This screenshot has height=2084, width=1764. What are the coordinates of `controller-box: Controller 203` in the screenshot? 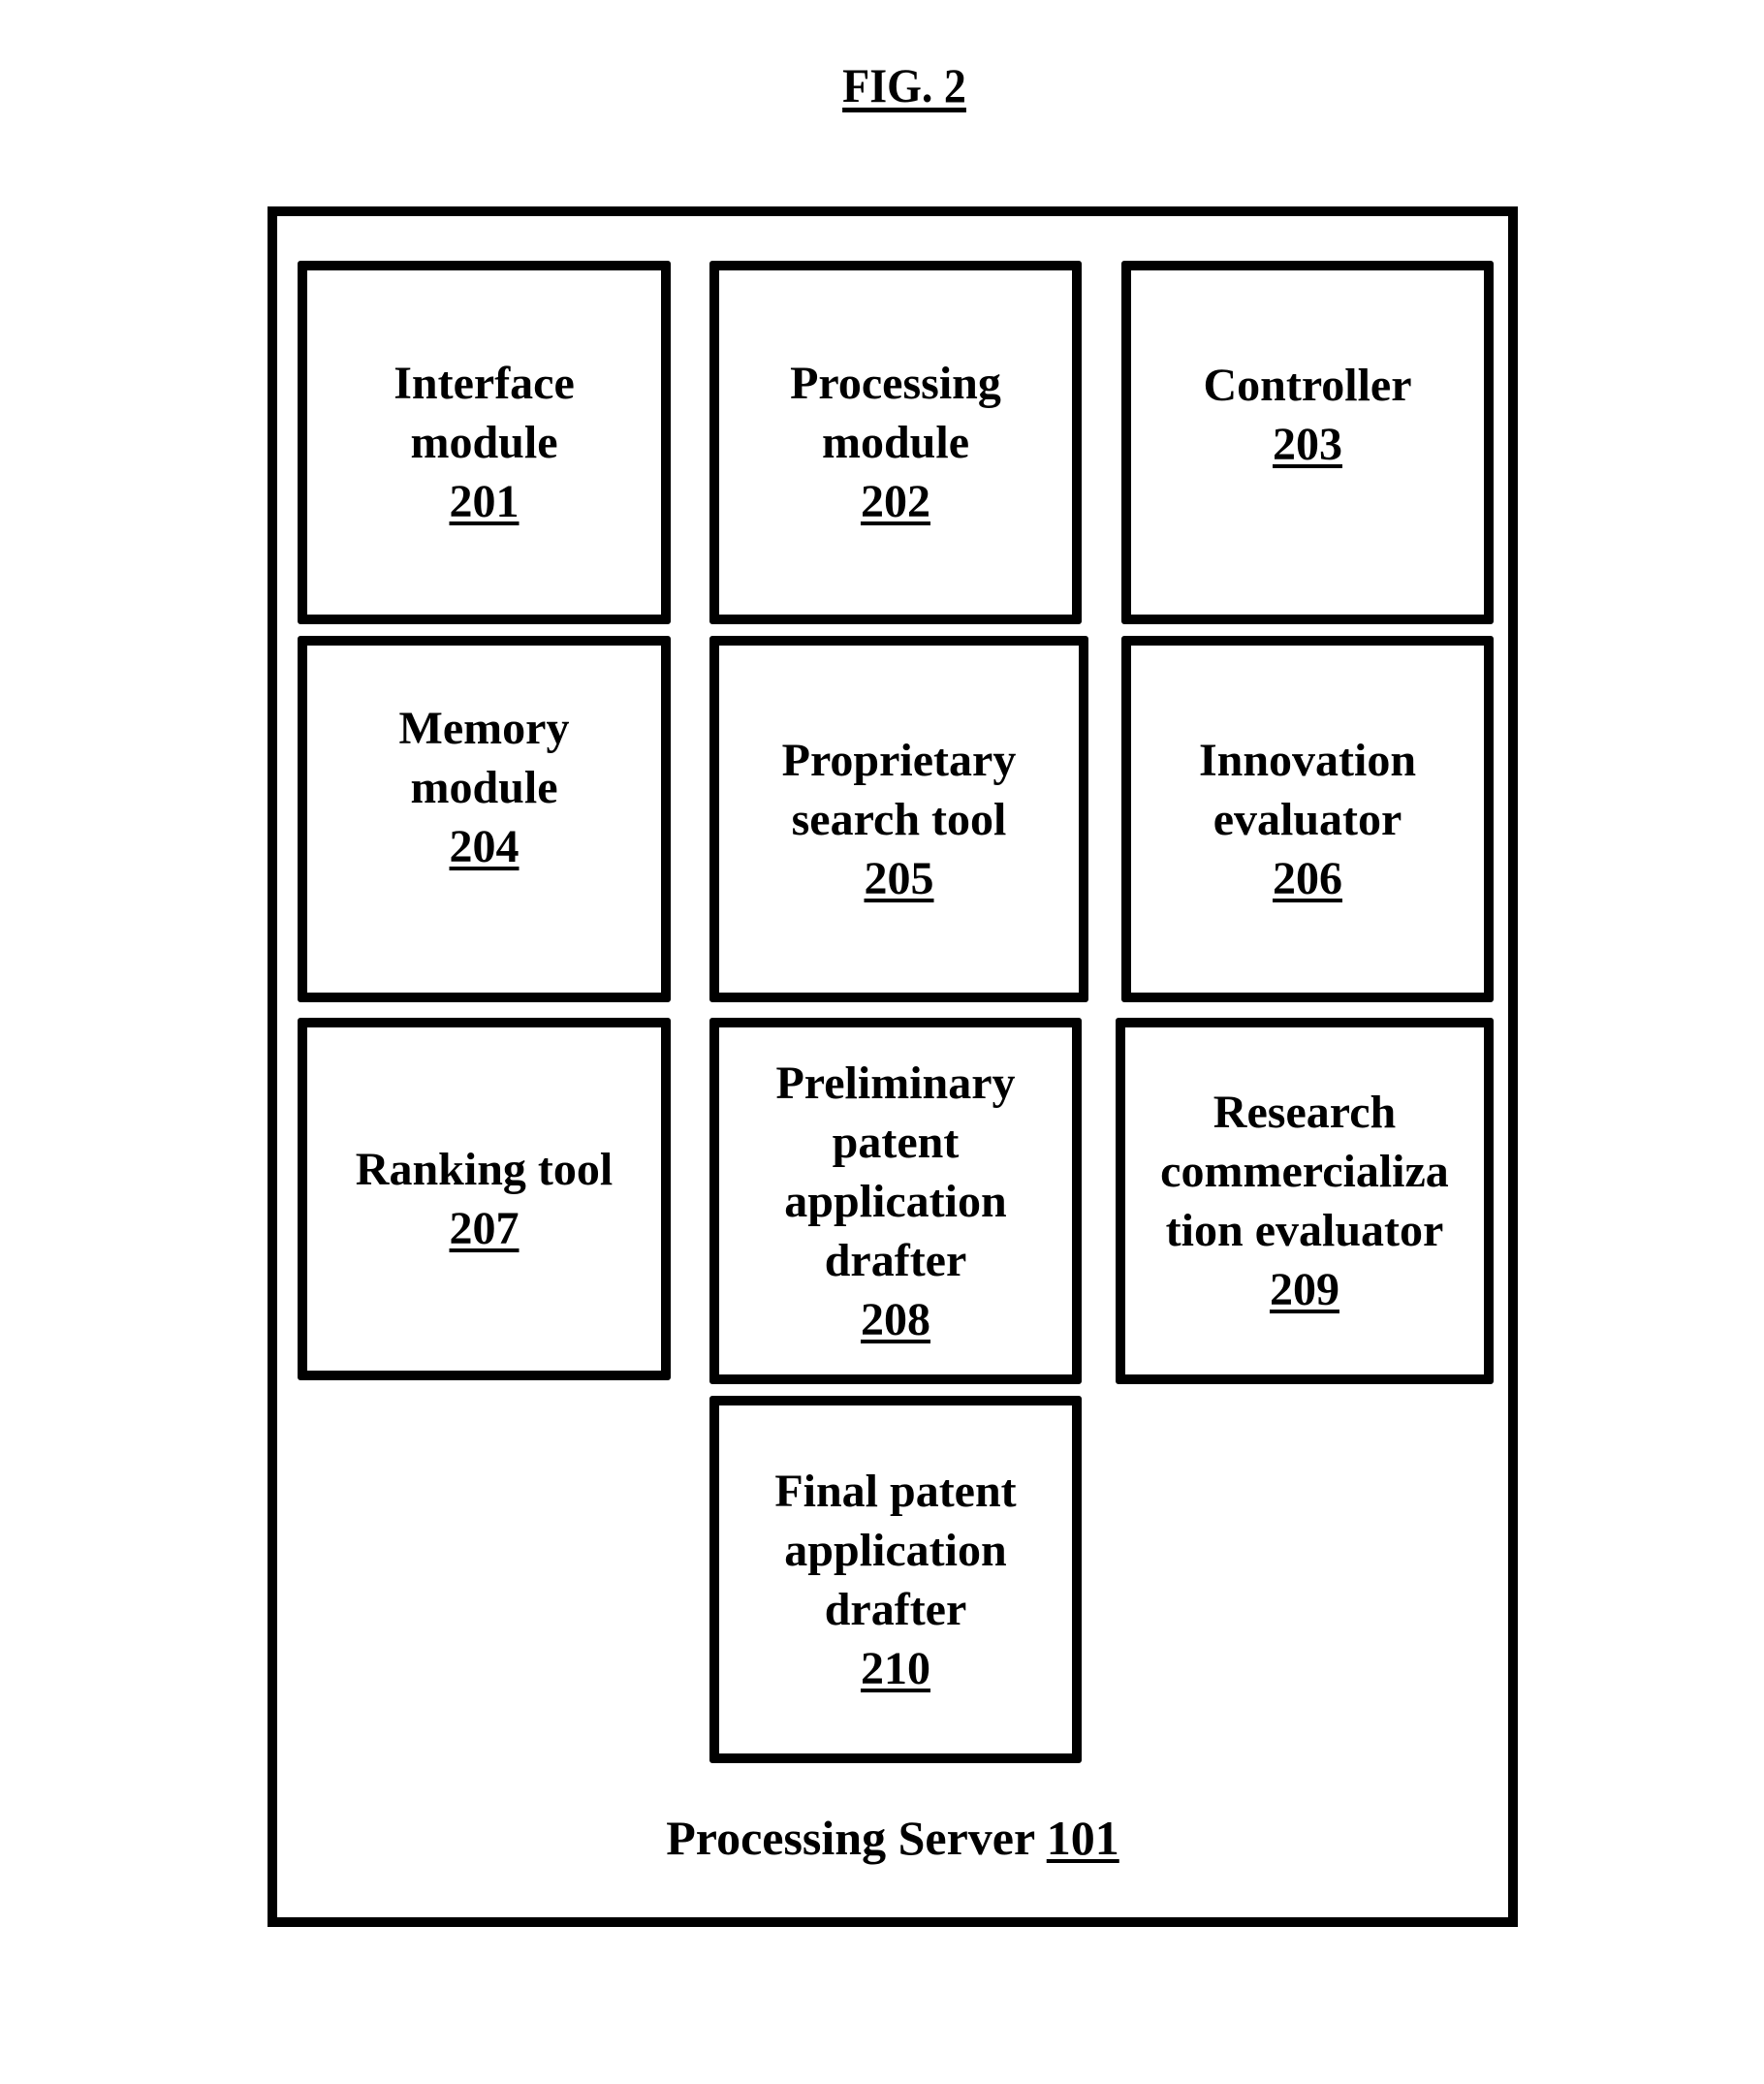 It's located at (1307, 443).